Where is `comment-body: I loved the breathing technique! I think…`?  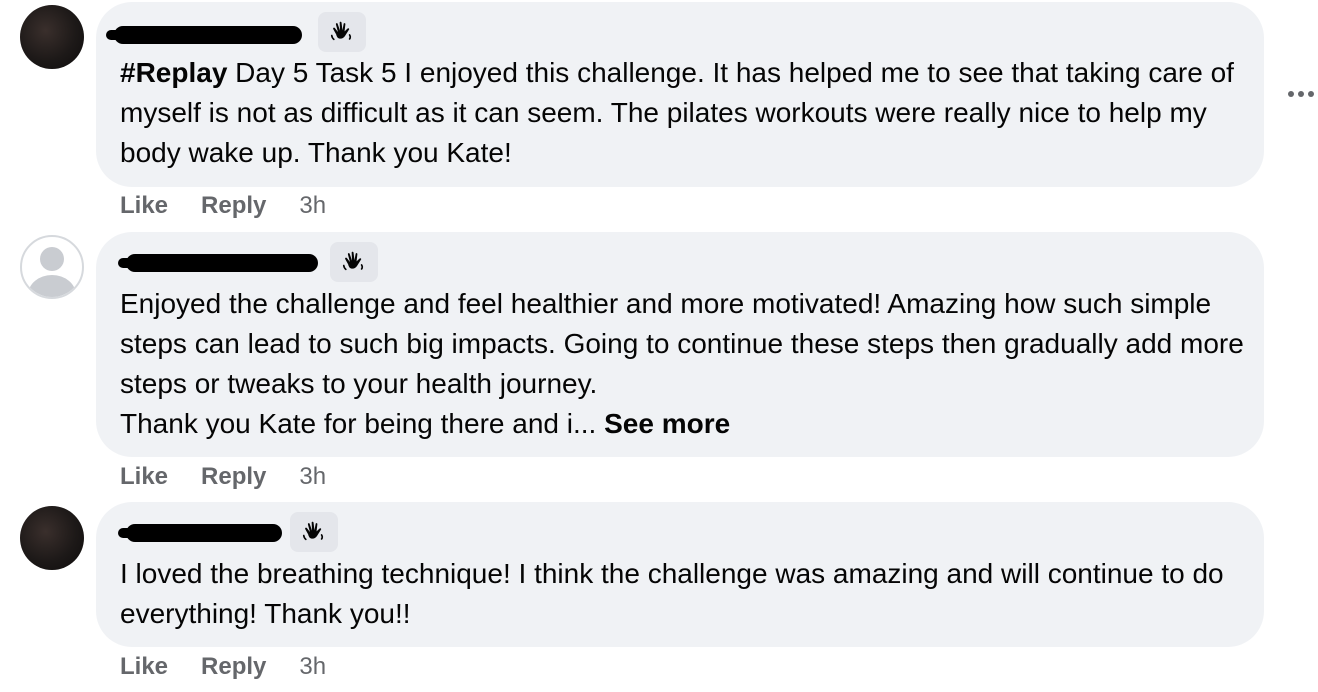 comment-body: I loved the breathing technique! I think… is located at coordinates (672, 593).